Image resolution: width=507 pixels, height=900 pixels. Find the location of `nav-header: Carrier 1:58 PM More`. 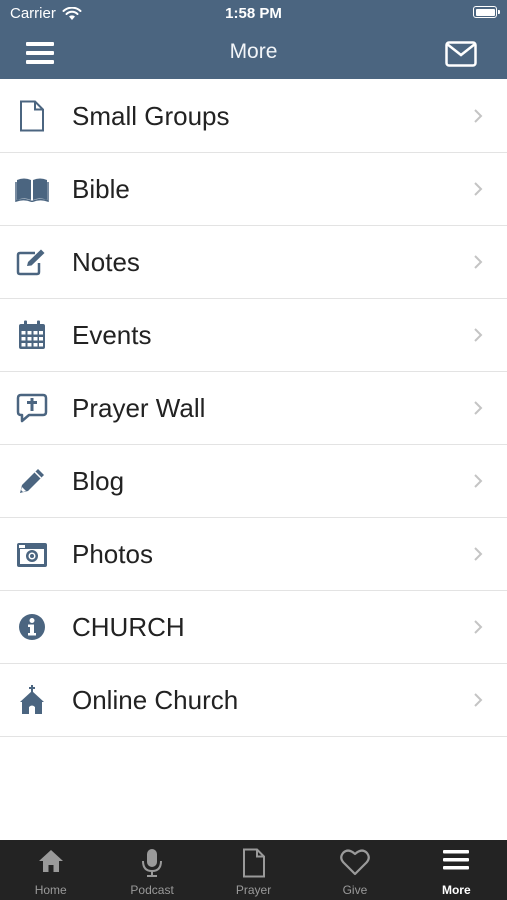

nav-header: Carrier 1:58 PM More is located at coordinates (253, 39).